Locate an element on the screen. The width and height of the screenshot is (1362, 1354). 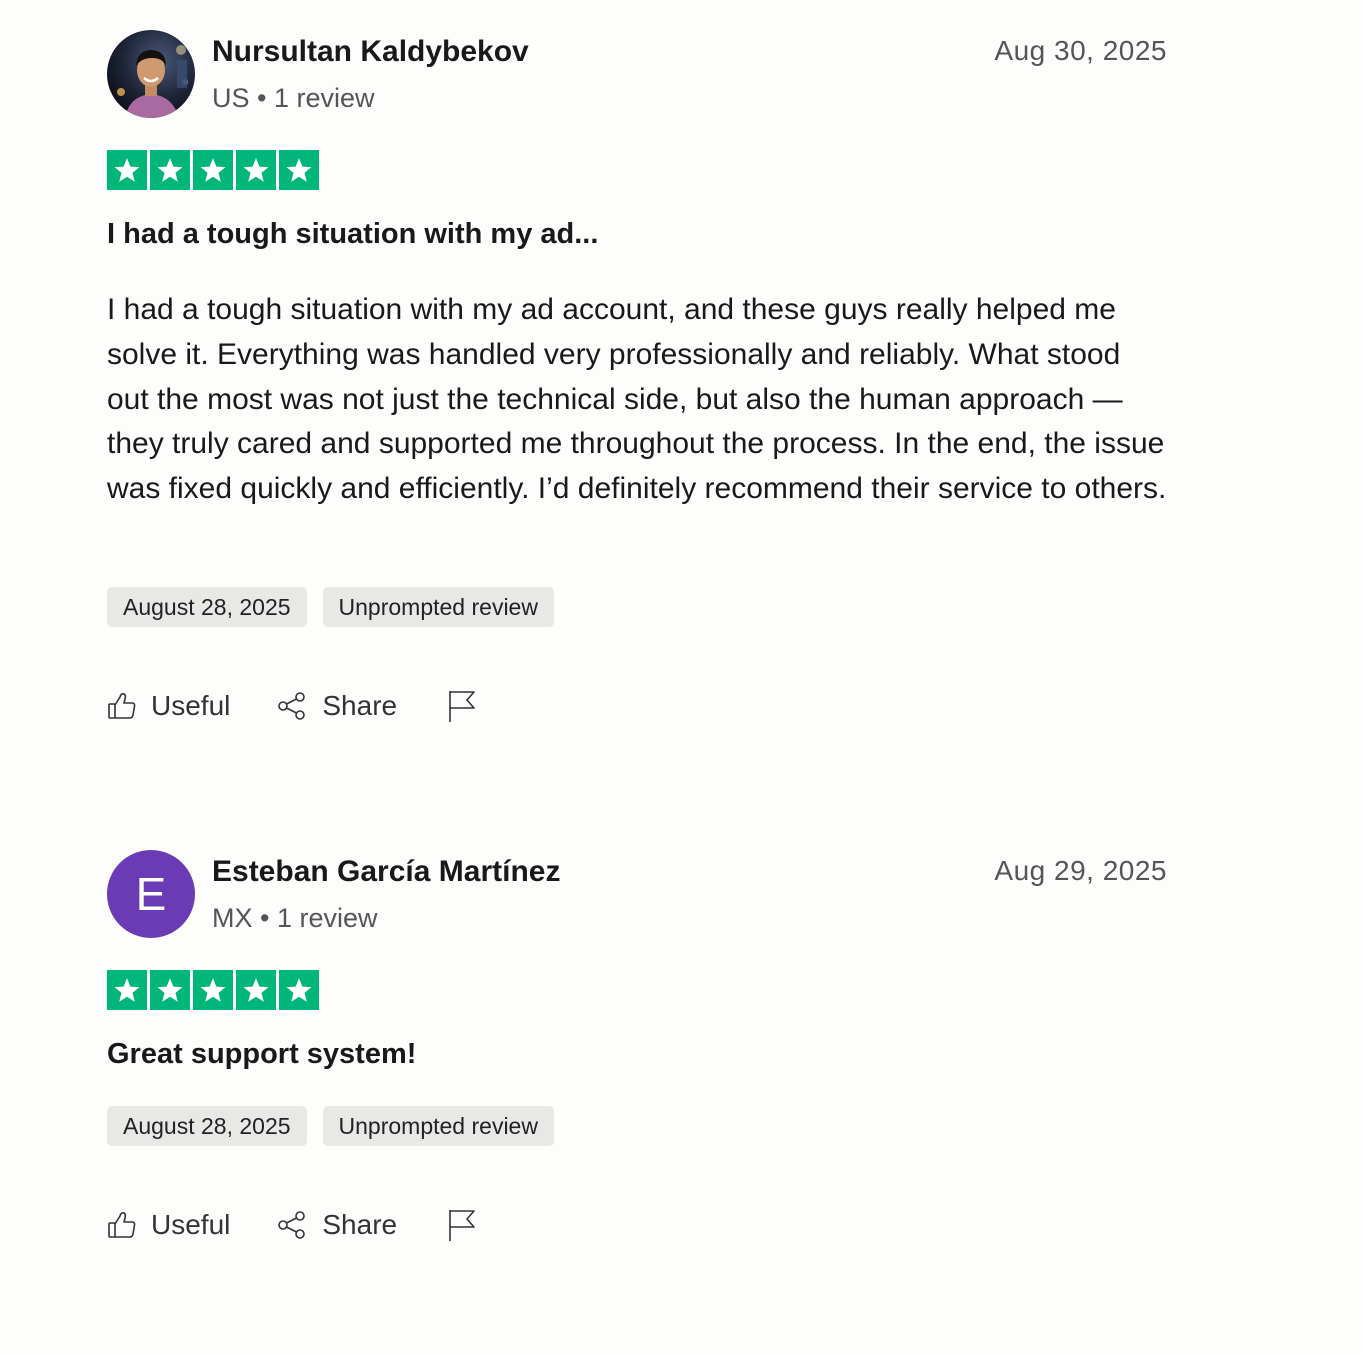
reviewer-avatar is located at coordinates (151, 74).